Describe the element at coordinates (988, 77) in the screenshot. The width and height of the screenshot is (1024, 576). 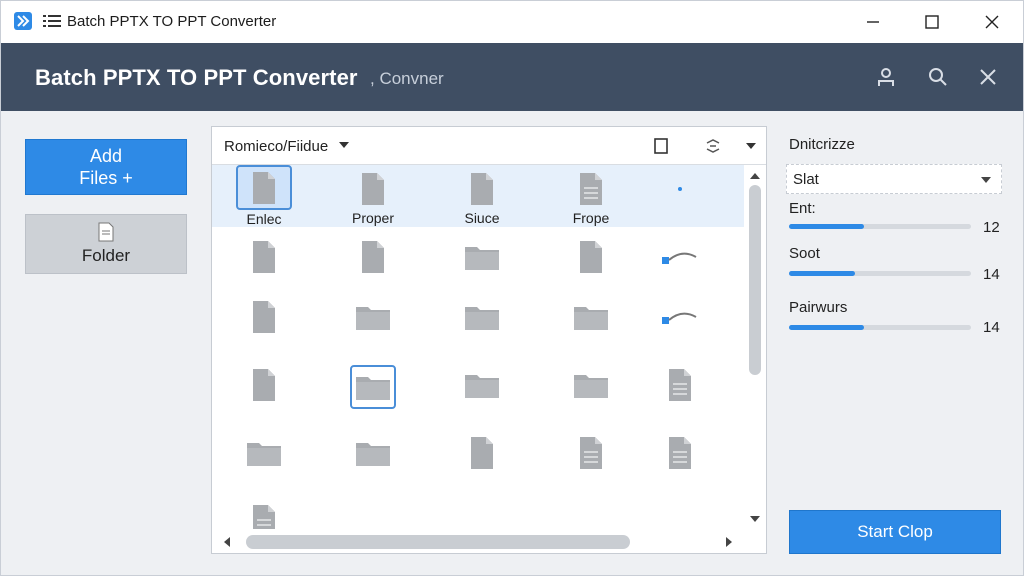
I see `close-app-button` at that location.